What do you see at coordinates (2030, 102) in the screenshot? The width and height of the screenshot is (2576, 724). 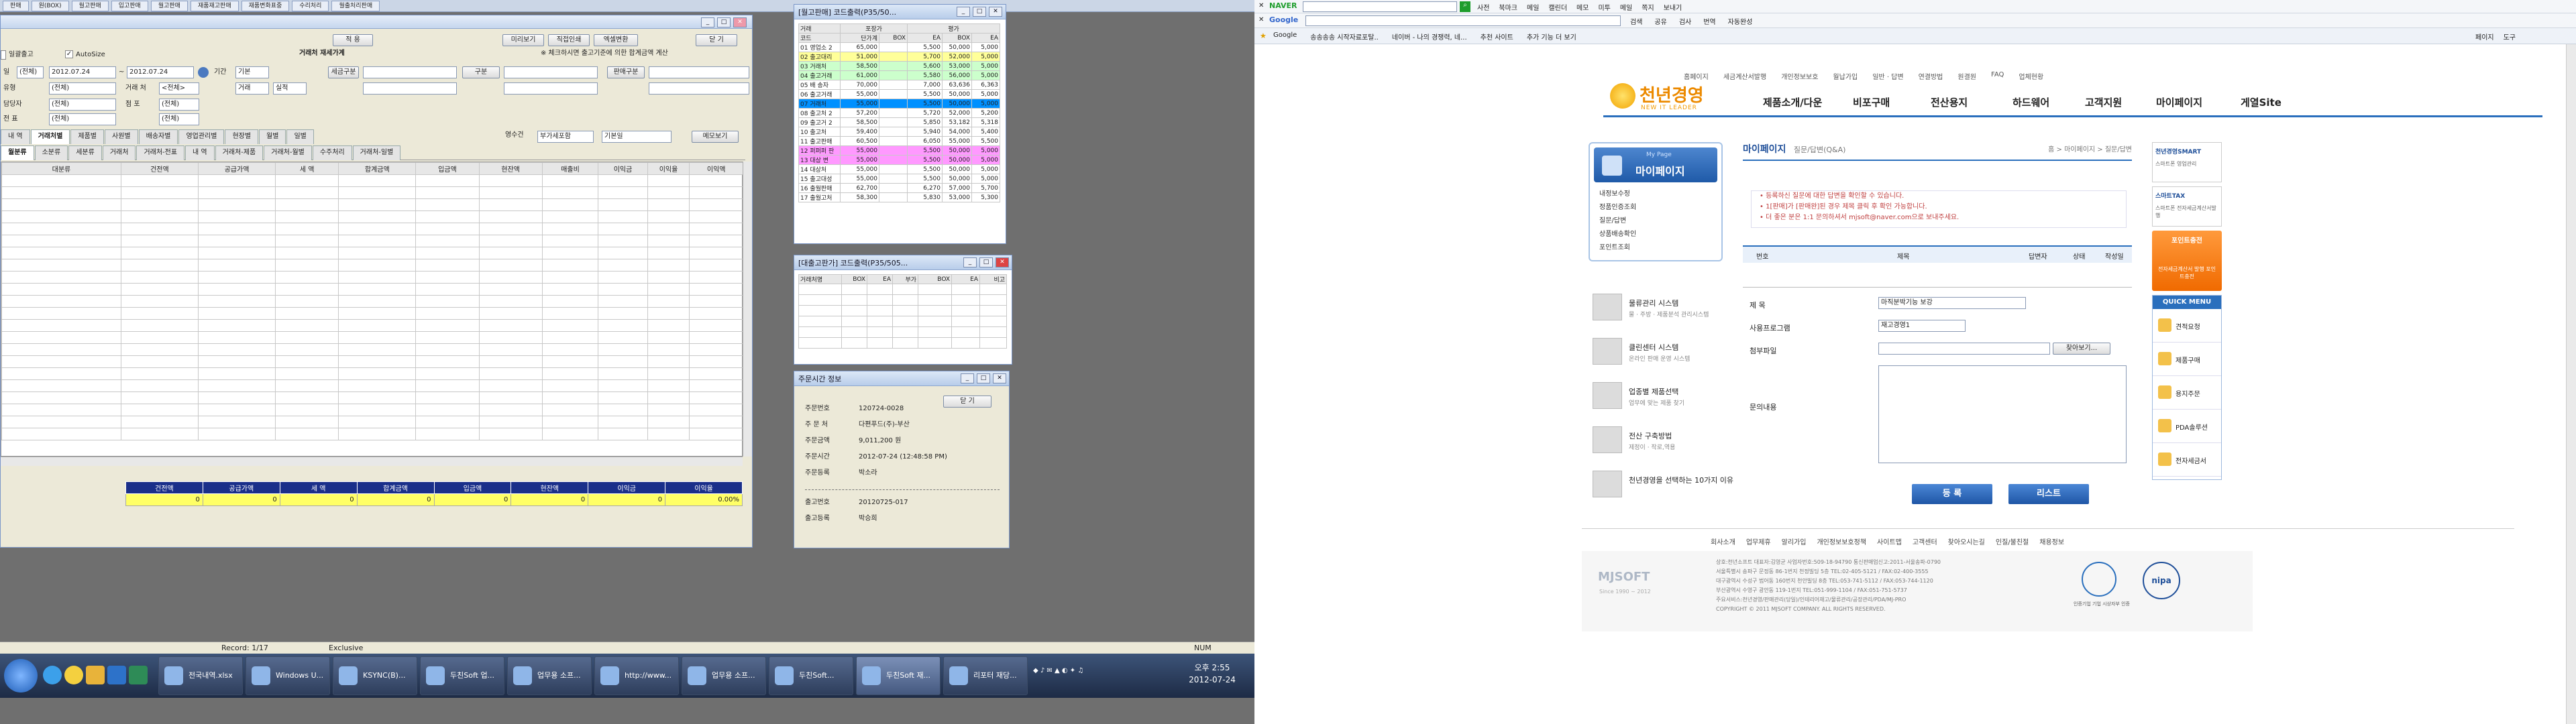 I see `main-nav-3: 하드웨어` at bounding box center [2030, 102].